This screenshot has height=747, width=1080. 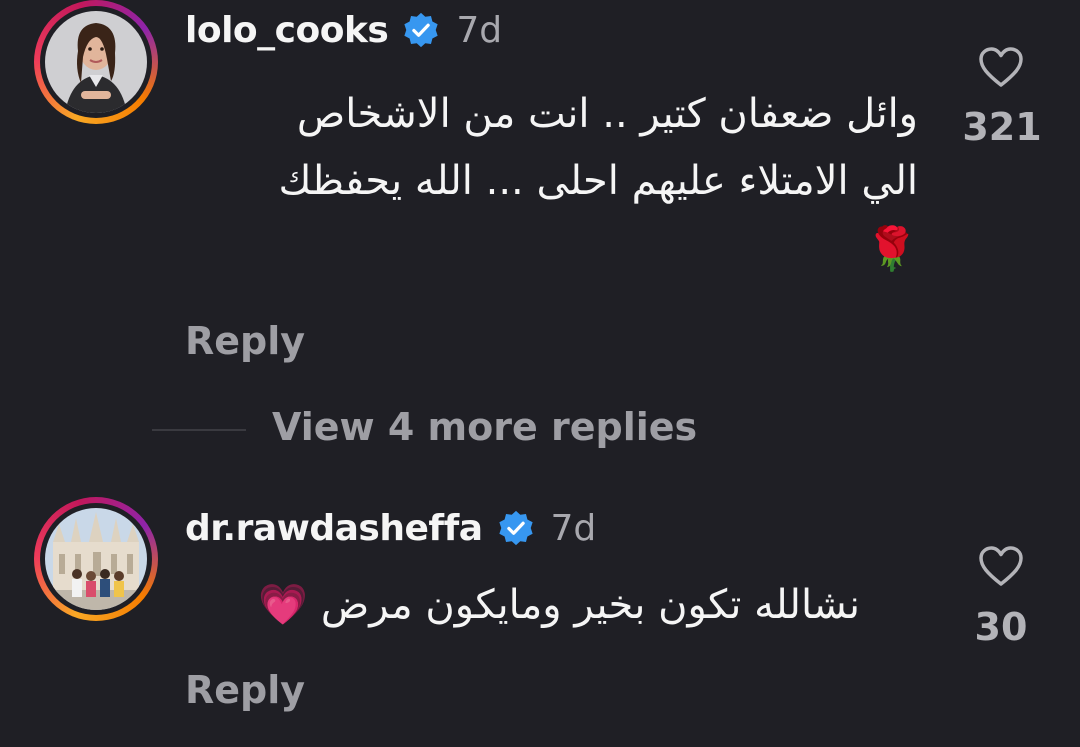 I want to click on comment-header: lolo_cooks 7d, so click(x=343, y=30).